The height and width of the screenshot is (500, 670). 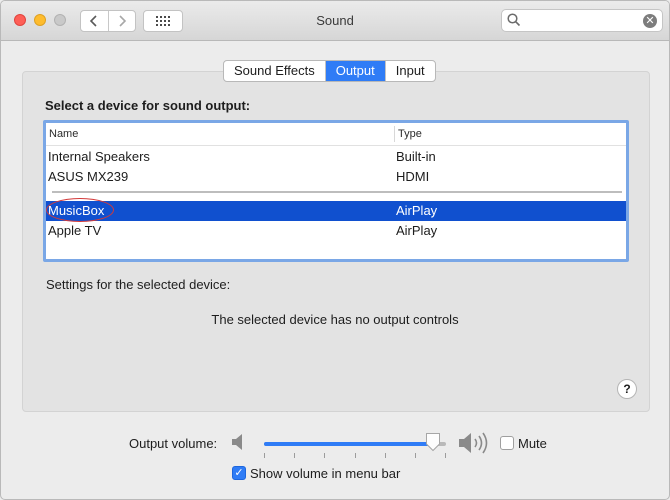 I want to click on show-volume-checkbox: ✓, so click(x=239, y=473).